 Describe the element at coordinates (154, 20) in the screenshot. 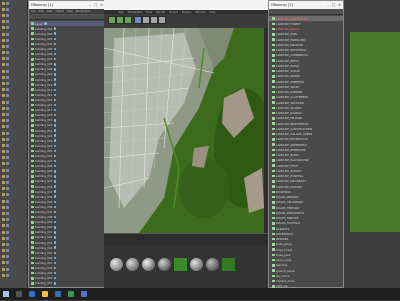

I see `settings-icon` at that location.